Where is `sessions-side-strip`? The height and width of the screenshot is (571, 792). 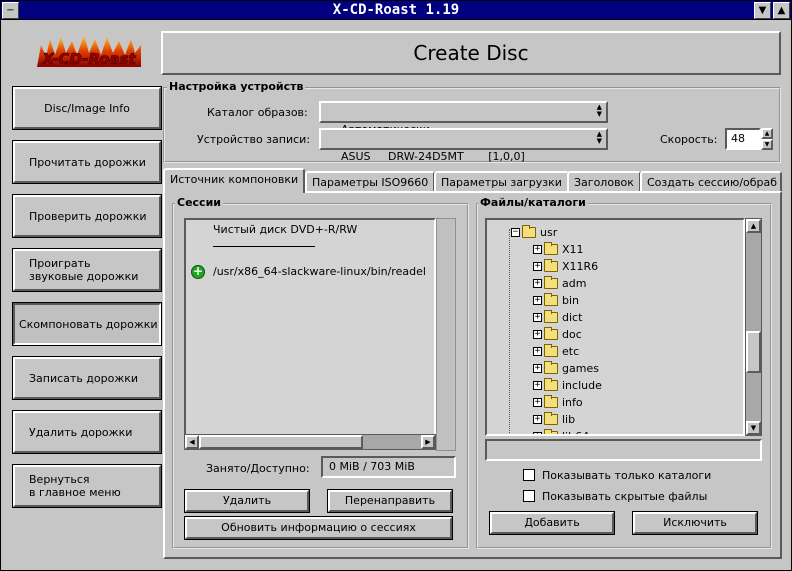 sessions-side-strip is located at coordinates (446, 334).